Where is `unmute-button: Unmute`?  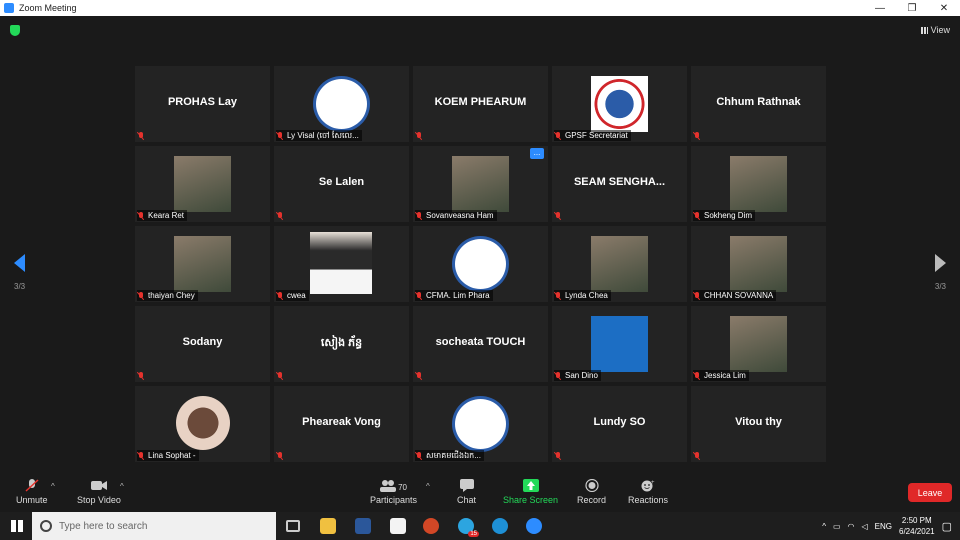 unmute-button: Unmute is located at coordinates (32, 492).